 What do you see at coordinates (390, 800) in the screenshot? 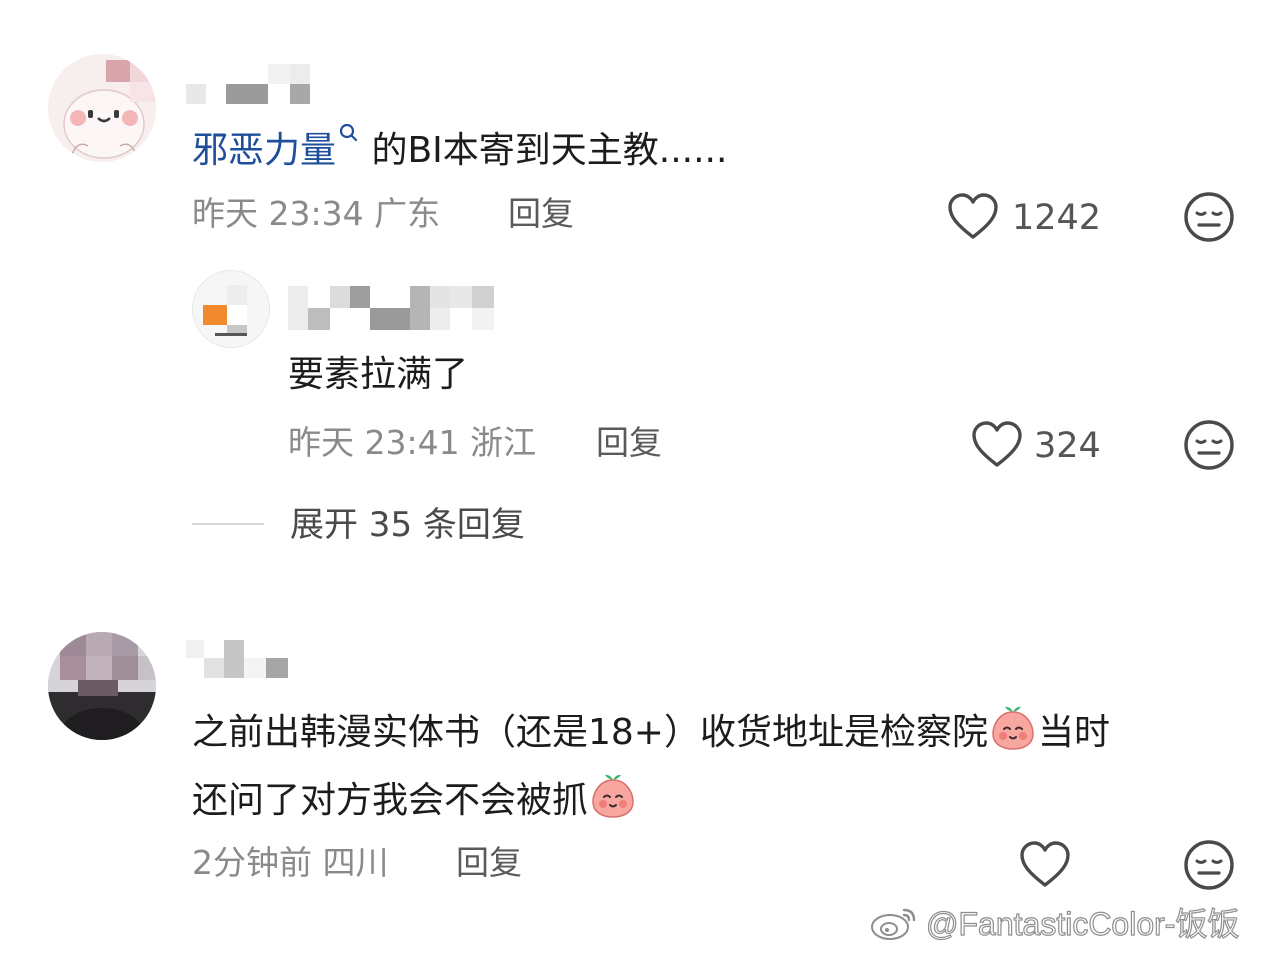
I see `comment-body-line2: 还问了对方我会不会被抓` at bounding box center [390, 800].